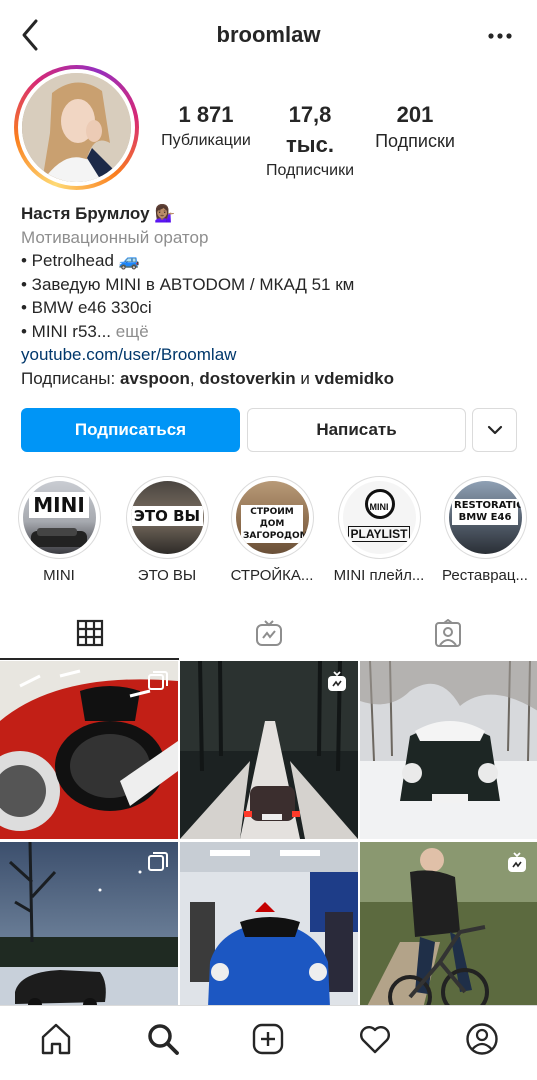 The image size is (537, 1080). Describe the element at coordinates (487, 512) in the screenshot. I see `highlight-cover-text: RESTORATION BMW E46` at that location.